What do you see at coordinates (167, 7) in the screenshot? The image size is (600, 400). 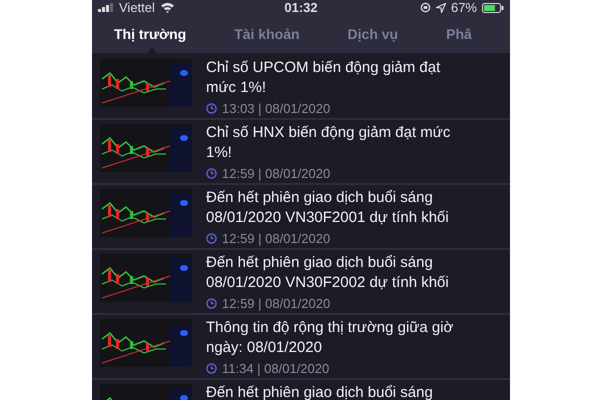 I see `wifi-icon` at bounding box center [167, 7].